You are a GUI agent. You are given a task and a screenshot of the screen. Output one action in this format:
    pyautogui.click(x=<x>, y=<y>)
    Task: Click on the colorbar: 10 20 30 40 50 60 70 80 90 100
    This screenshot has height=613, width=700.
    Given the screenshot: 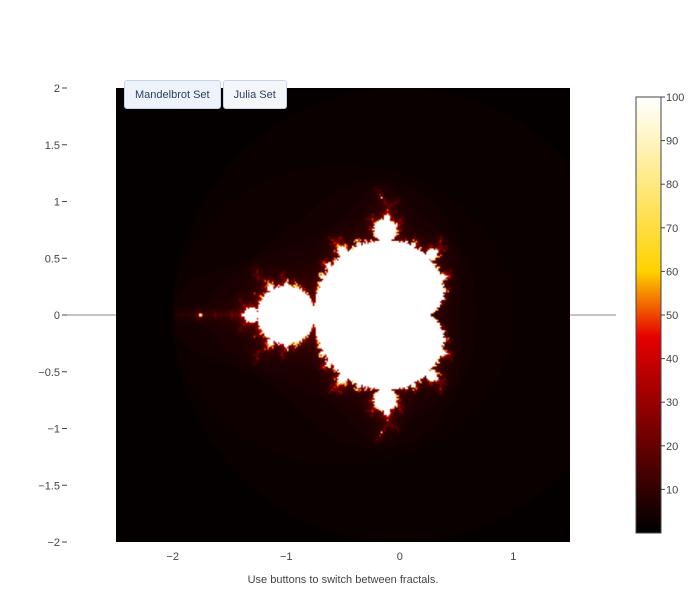 What is the action you would take?
    pyautogui.click(x=659, y=313)
    